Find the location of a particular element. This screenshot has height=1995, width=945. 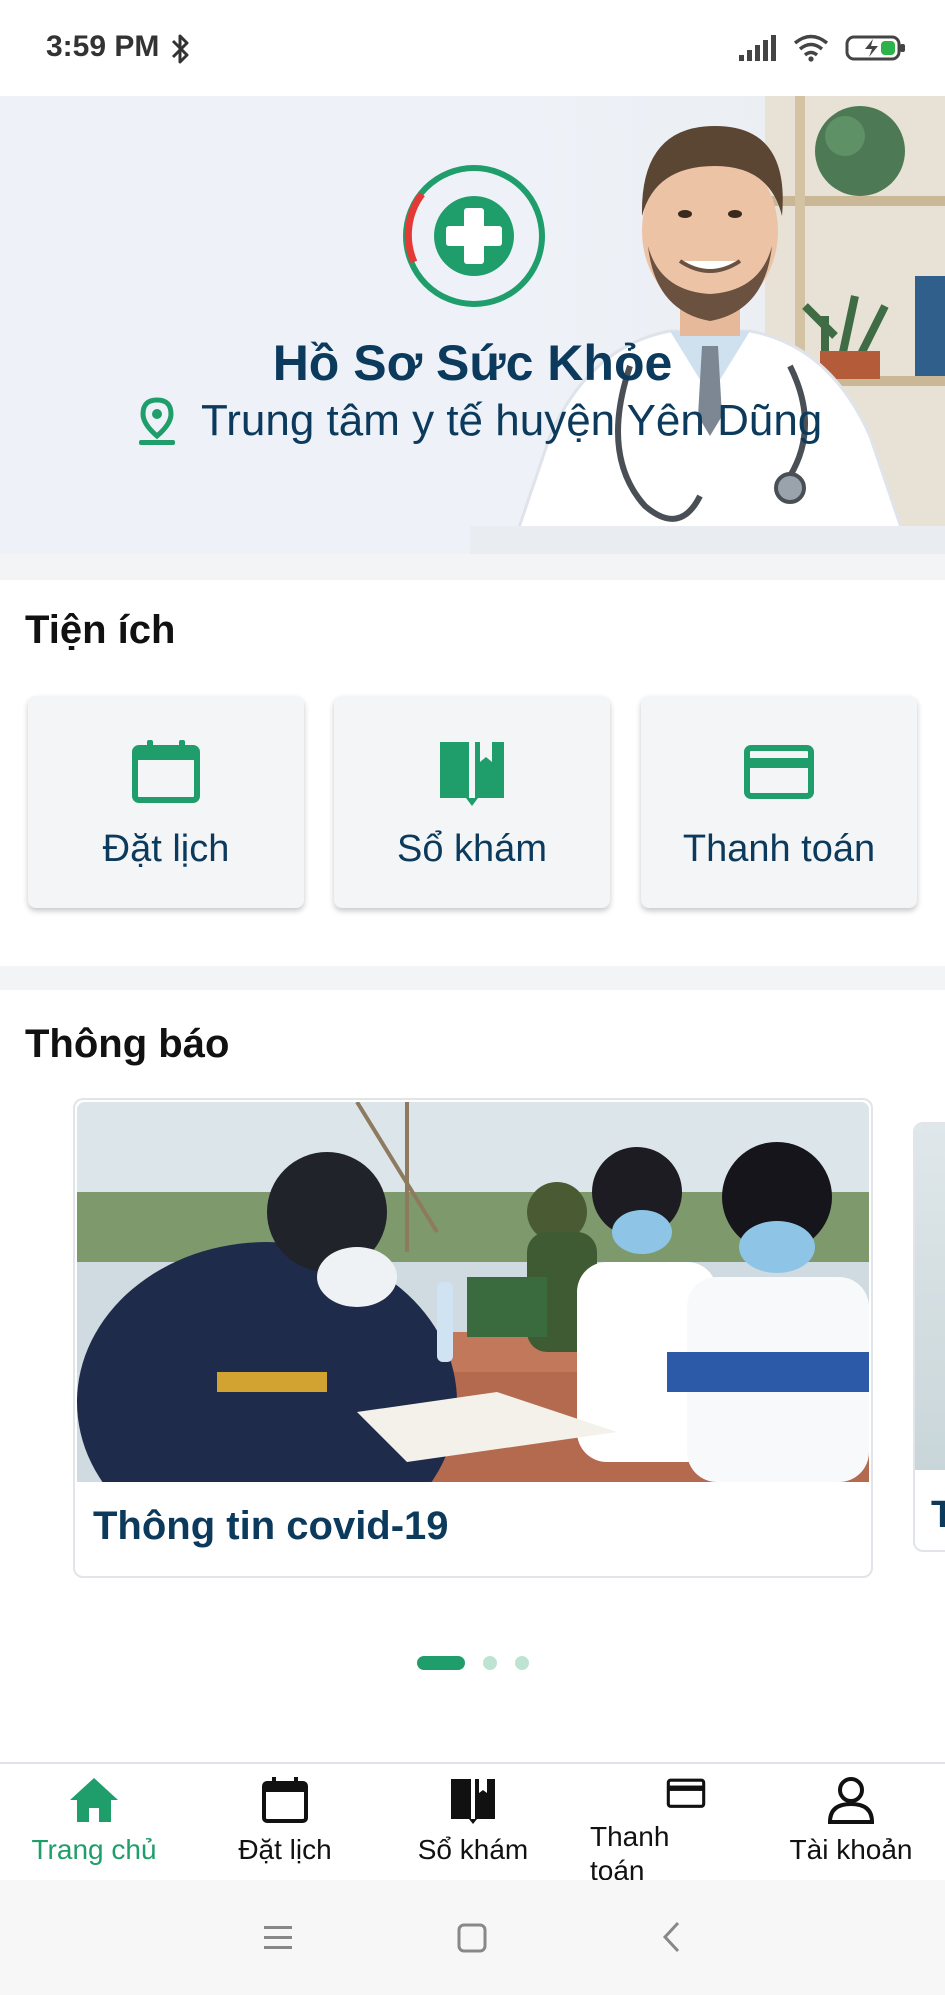

location-pin-icon is located at coordinates (157, 421).